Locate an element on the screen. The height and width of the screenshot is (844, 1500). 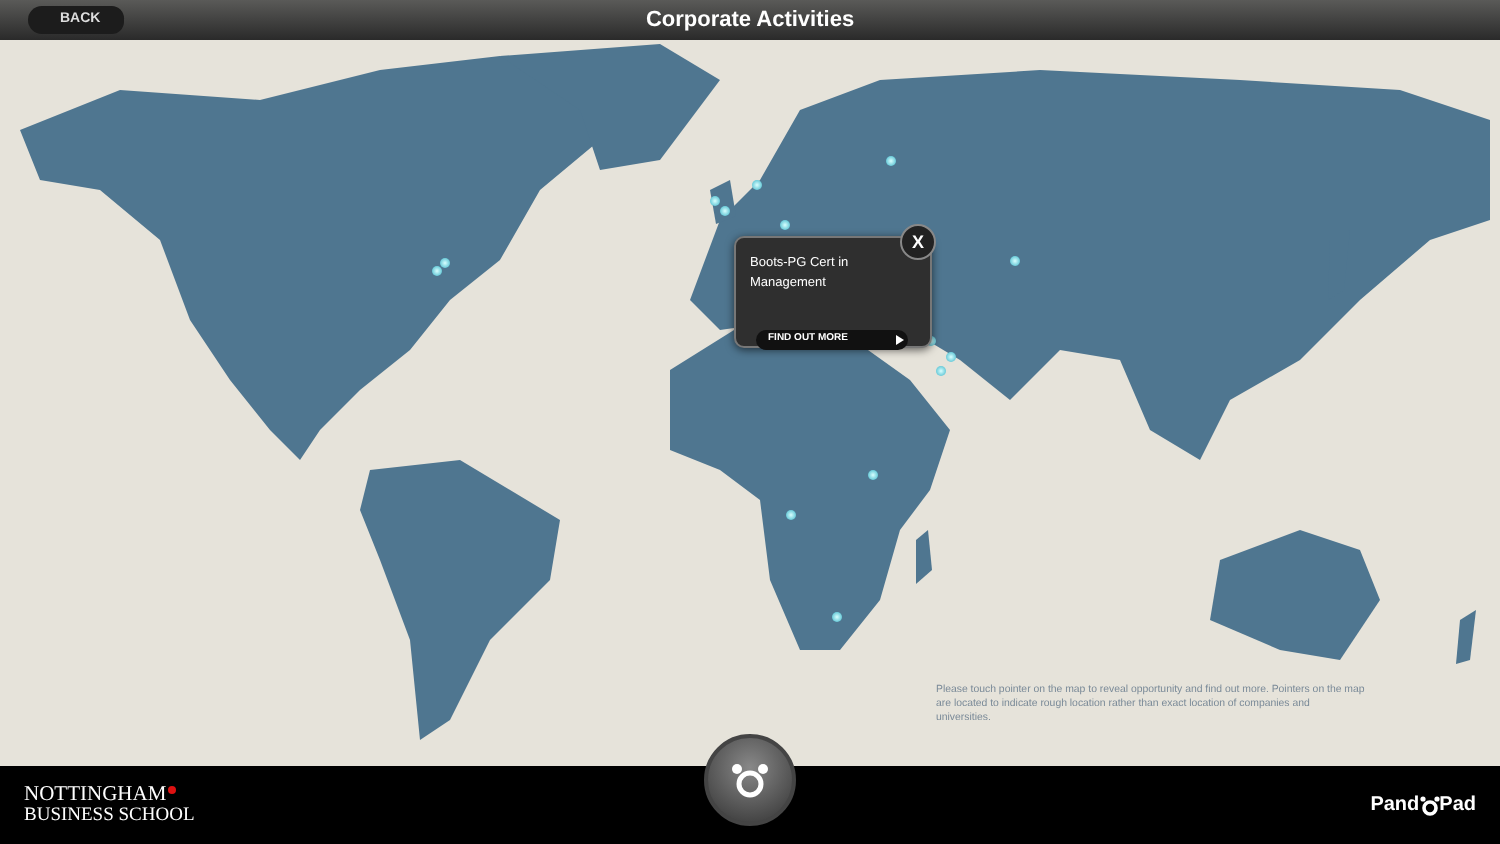
home-button is located at coordinates (750, 780).